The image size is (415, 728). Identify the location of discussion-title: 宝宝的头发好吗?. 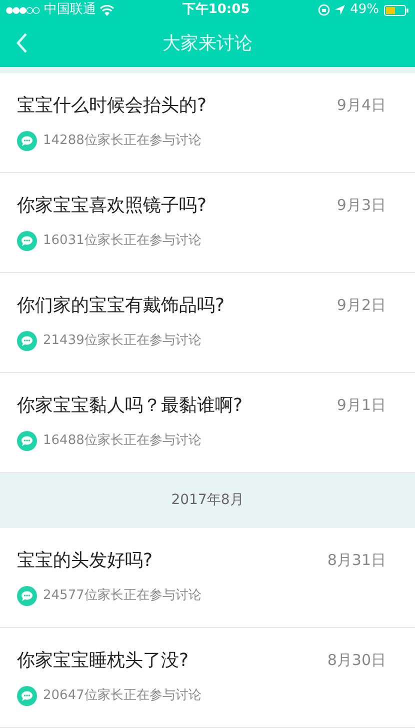
(85, 561).